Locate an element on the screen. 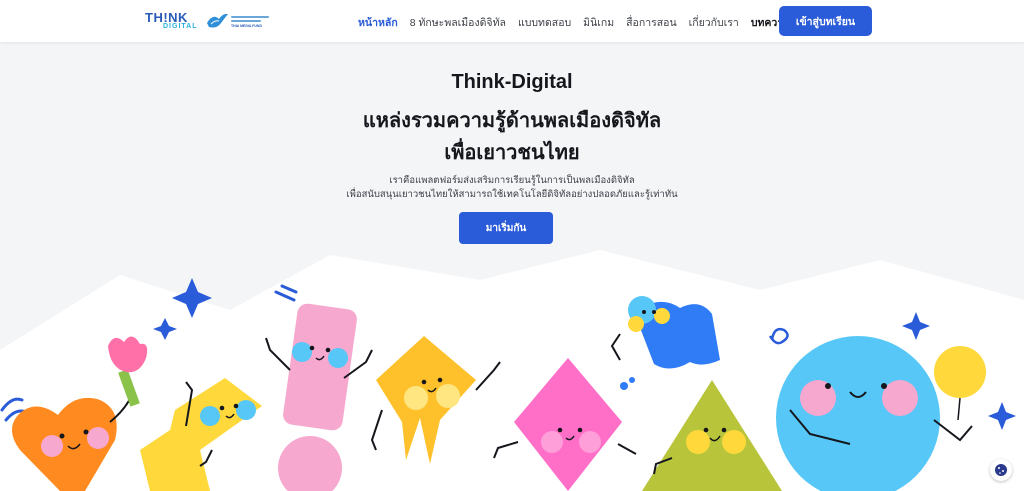 The image size is (1024, 491). nav-home: หน้าหลัก is located at coordinates (378, 22).